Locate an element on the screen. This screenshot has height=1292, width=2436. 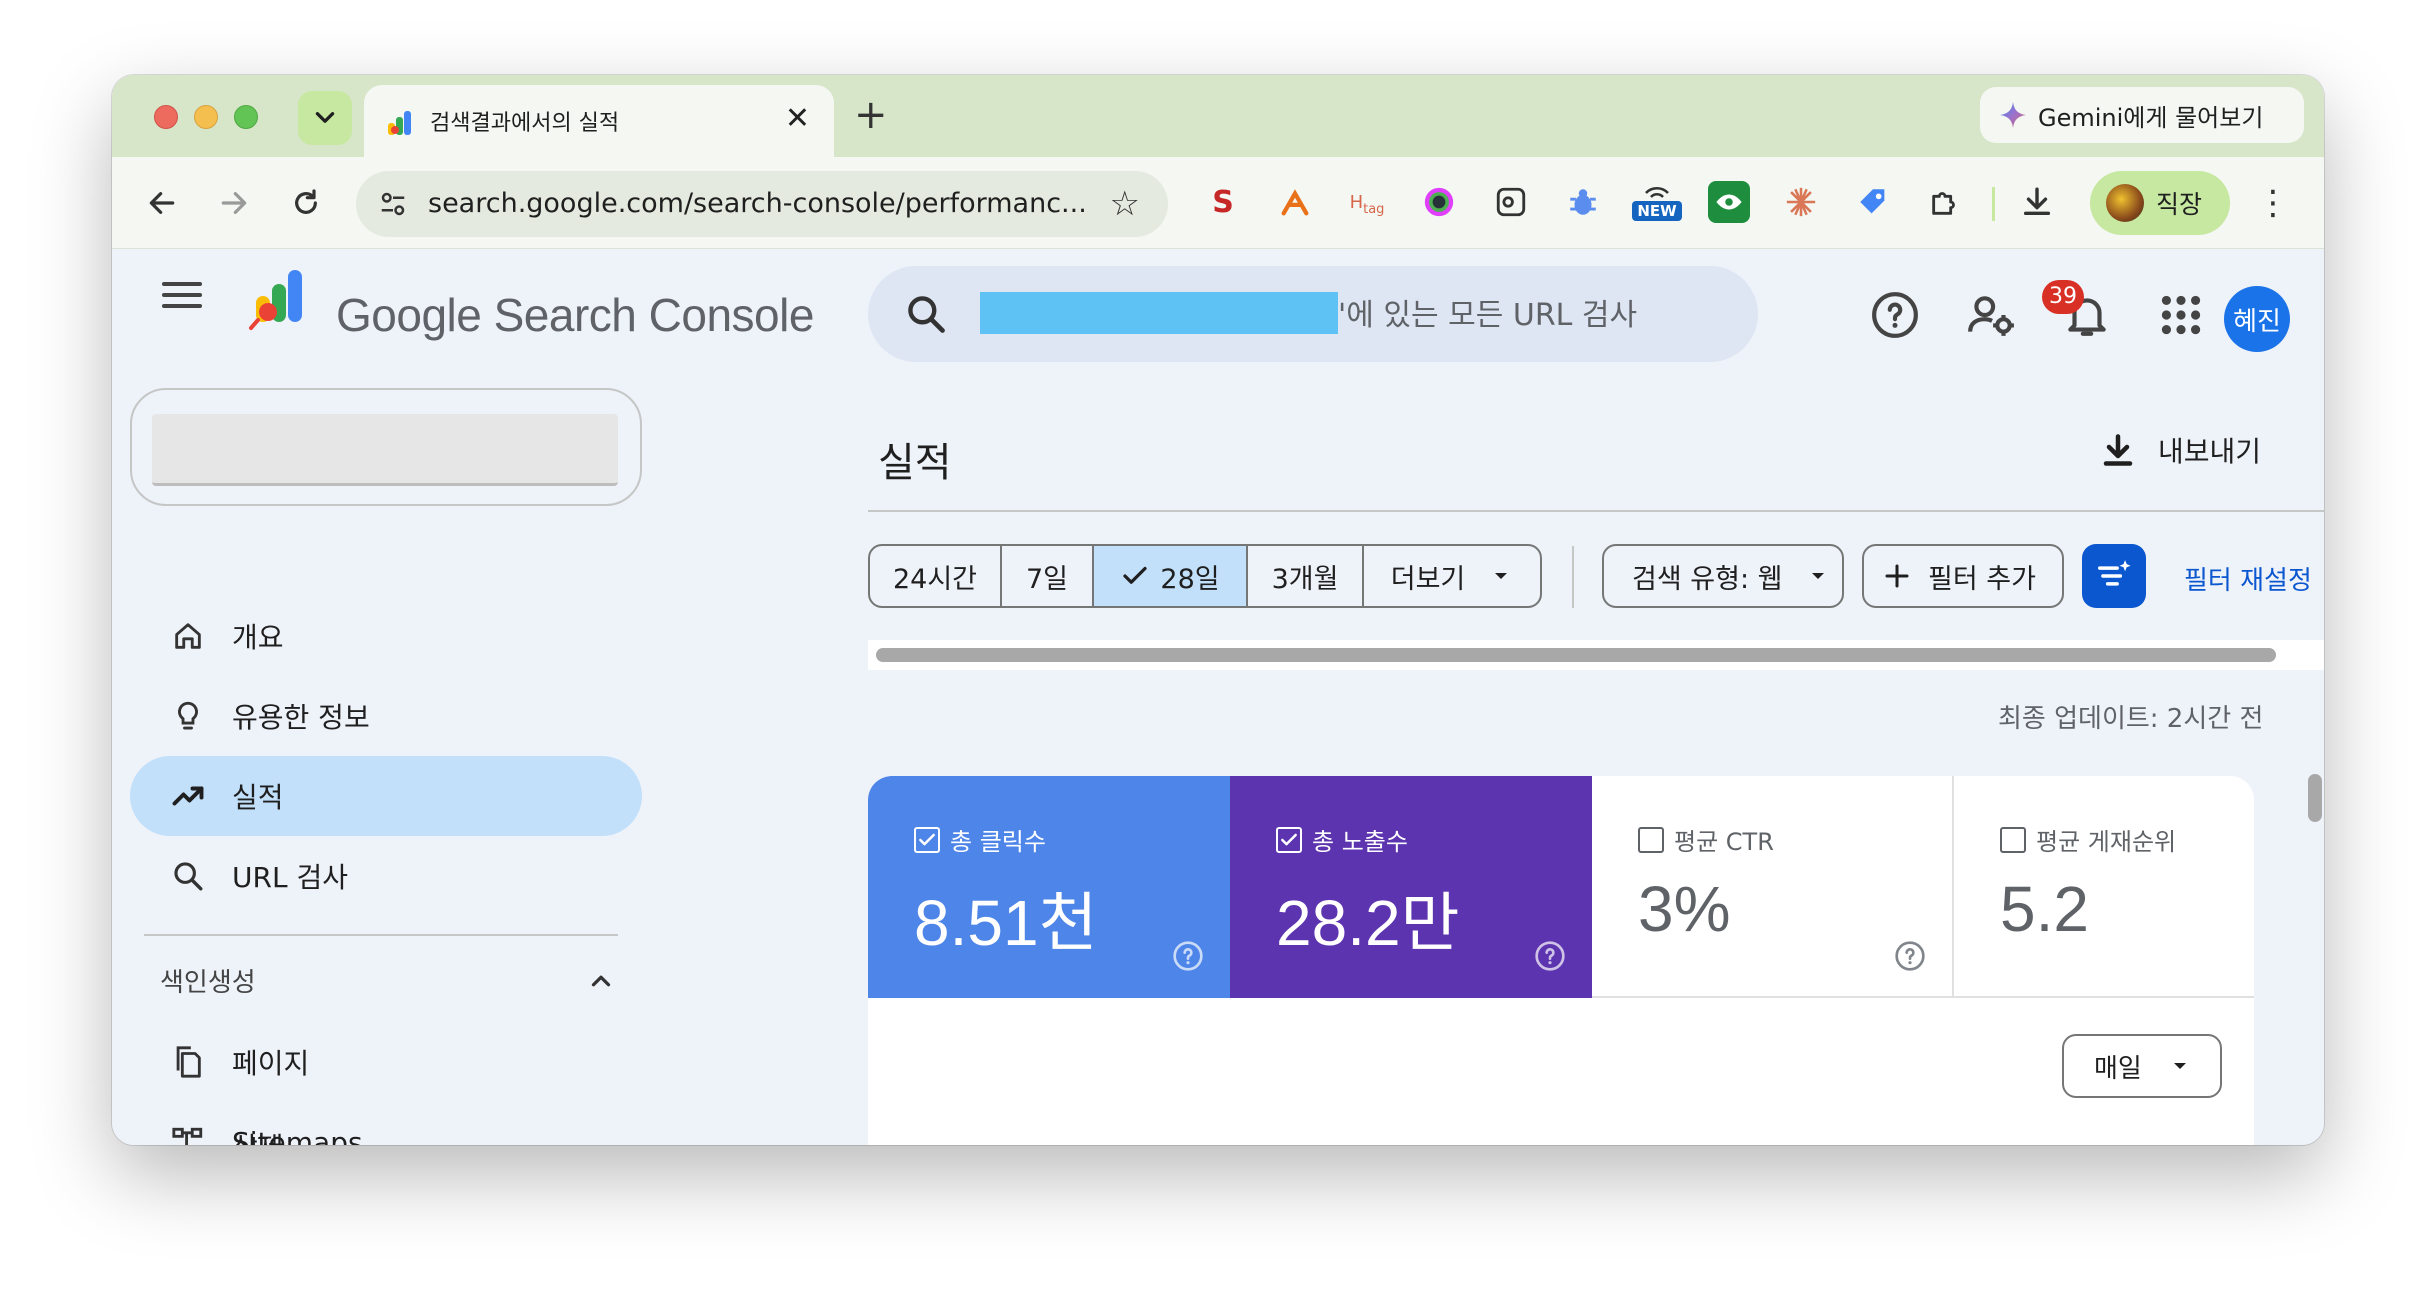
sidebar-item-pages: 페이지 is located at coordinates (386, 1062).